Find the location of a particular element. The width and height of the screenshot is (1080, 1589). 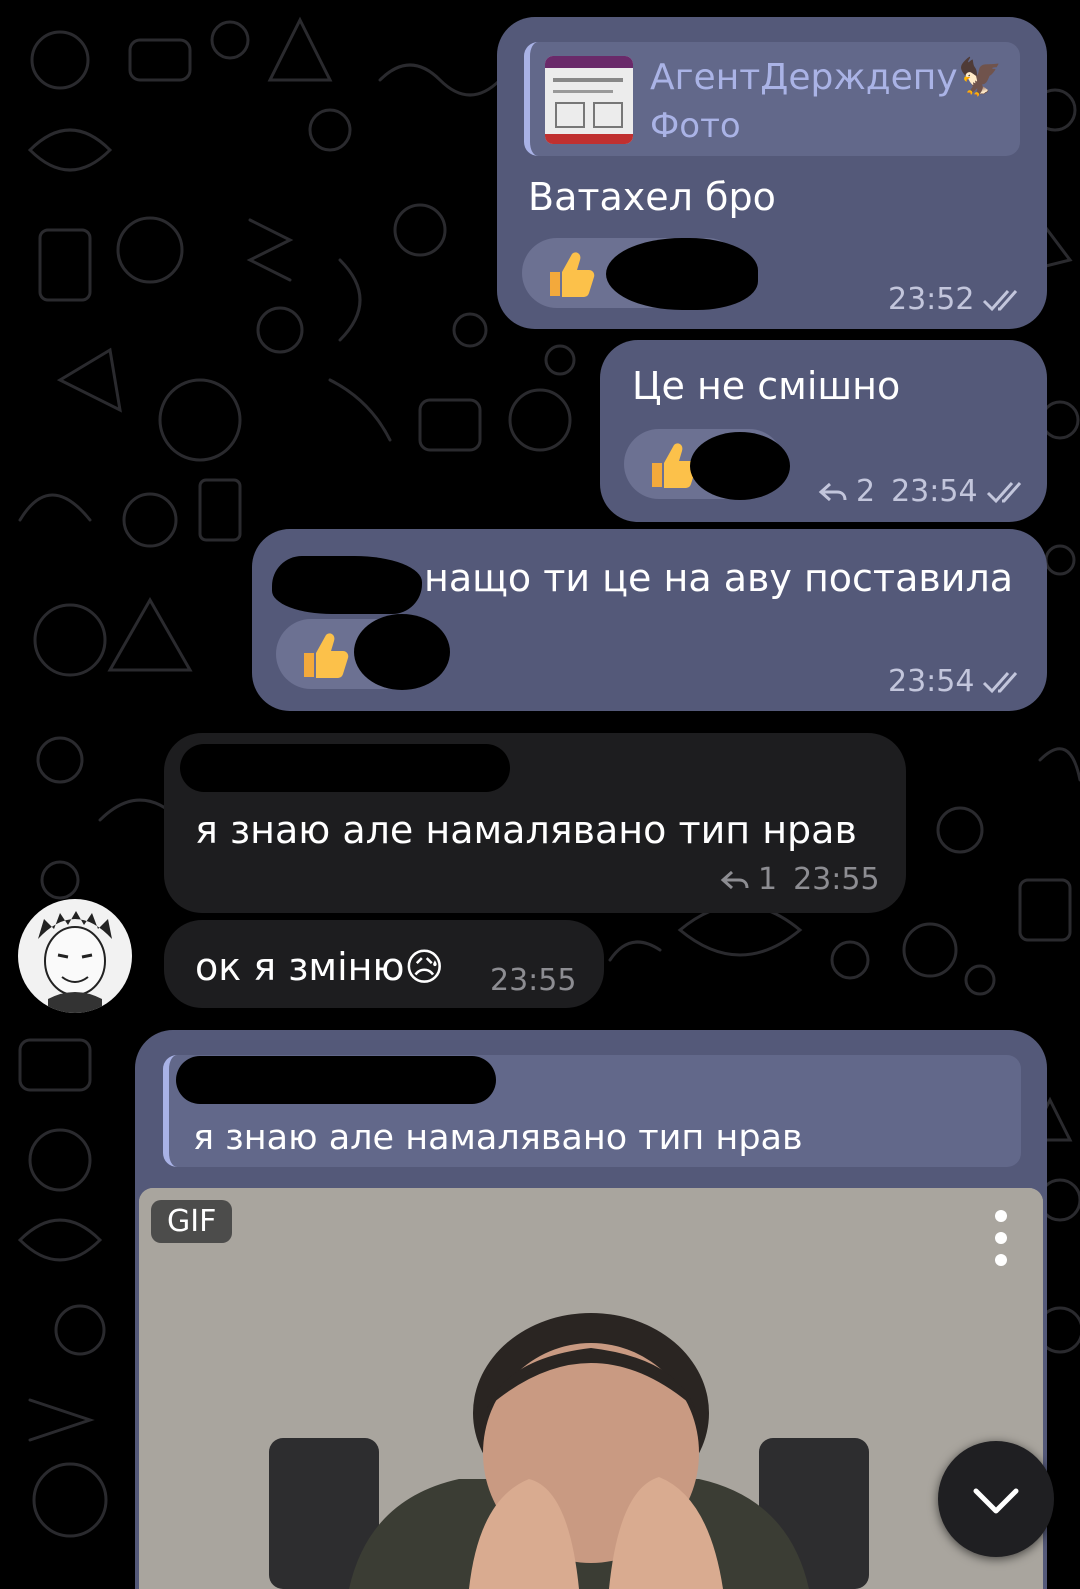

redacted-mention is located at coordinates (347, 585).